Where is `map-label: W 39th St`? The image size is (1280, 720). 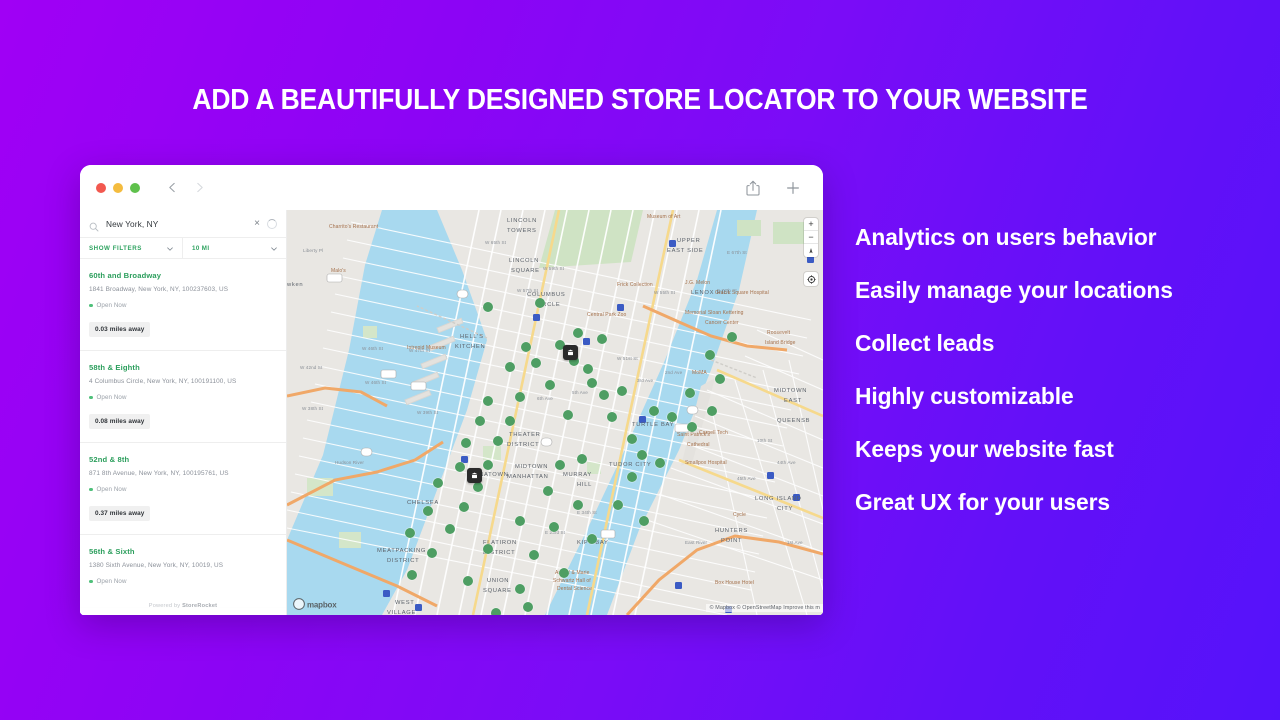
map-label: W 39th St is located at coordinates (428, 412).